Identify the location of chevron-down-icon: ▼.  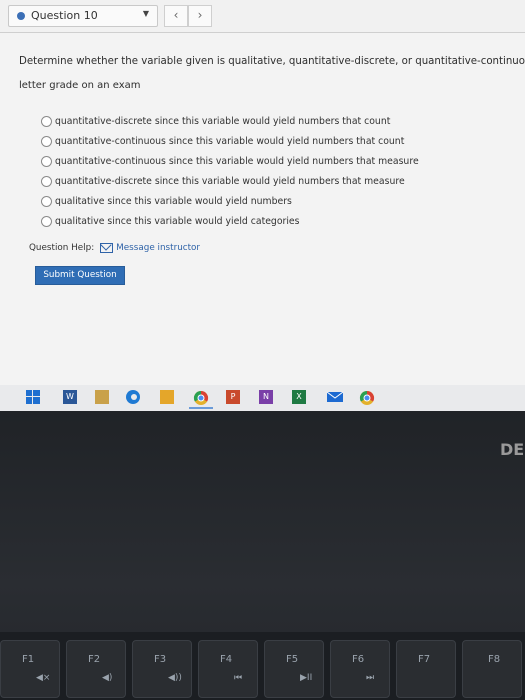
(145, 13).